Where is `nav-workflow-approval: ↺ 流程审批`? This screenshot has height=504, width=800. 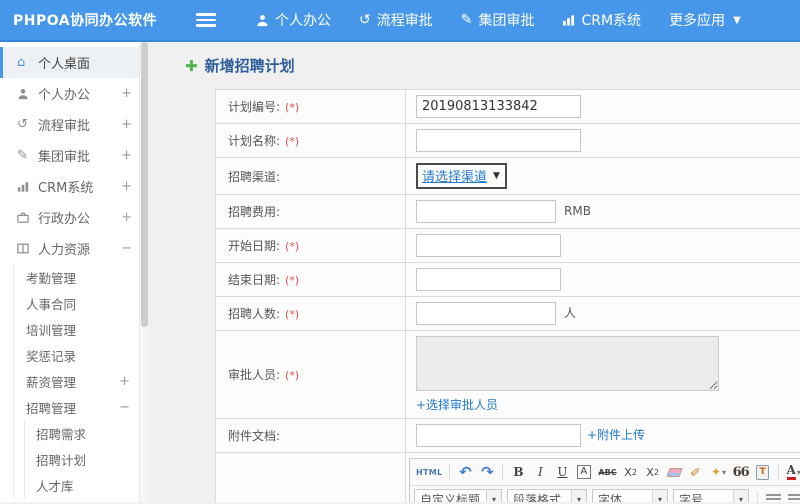
nav-workflow-approval: ↺ 流程审批 is located at coordinates (396, 20).